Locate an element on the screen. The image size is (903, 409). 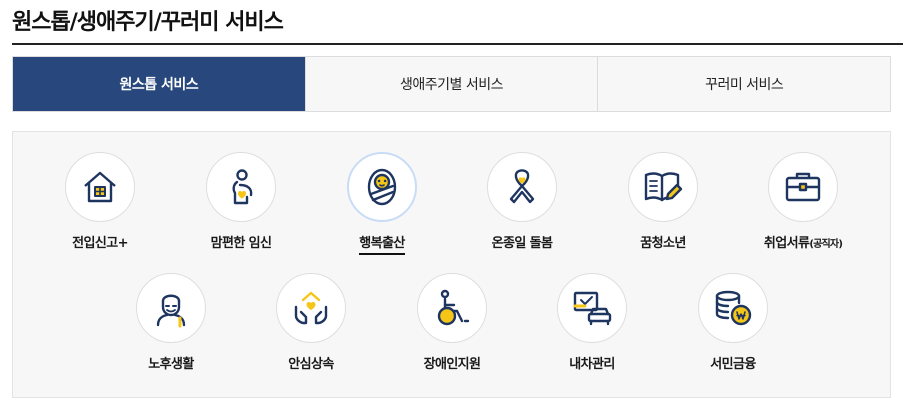
page-title: 원스톱/생애주기/꾸러미 서비스 is located at coordinates (148, 22).